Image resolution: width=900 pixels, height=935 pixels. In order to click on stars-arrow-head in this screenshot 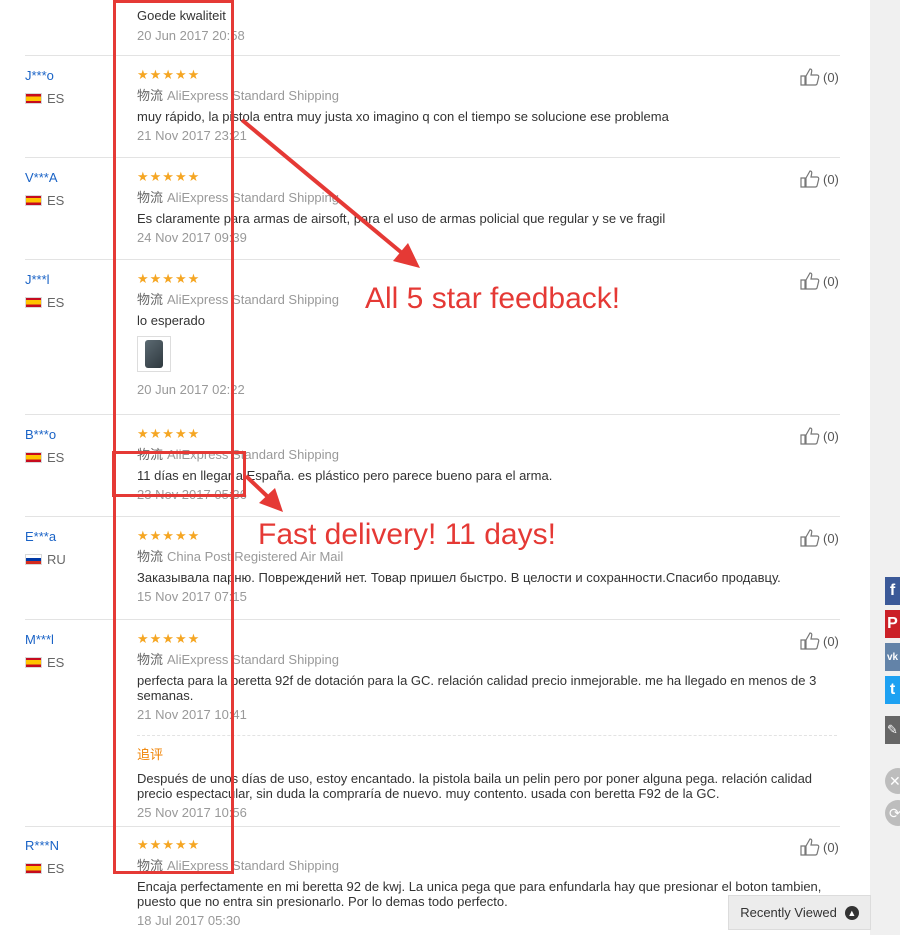, I will do `click(406, 255)`.